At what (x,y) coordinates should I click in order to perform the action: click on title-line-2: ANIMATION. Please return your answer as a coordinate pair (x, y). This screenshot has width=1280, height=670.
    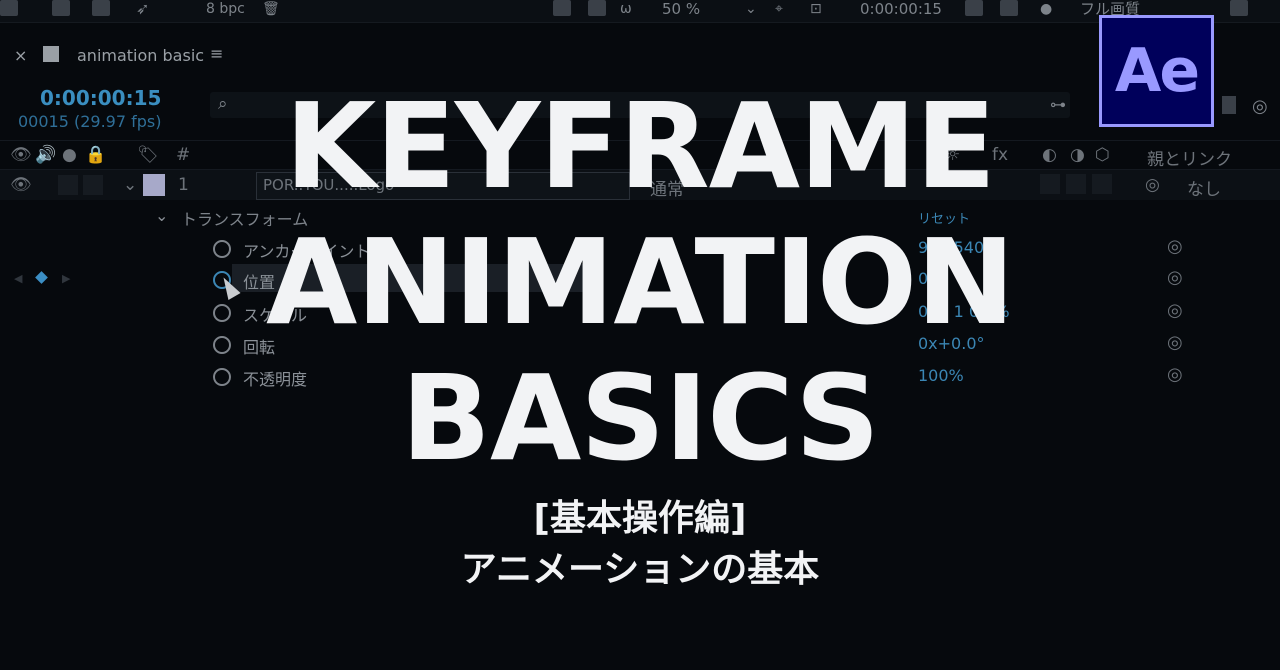
    Looking at the image, I should click on (640, 282).